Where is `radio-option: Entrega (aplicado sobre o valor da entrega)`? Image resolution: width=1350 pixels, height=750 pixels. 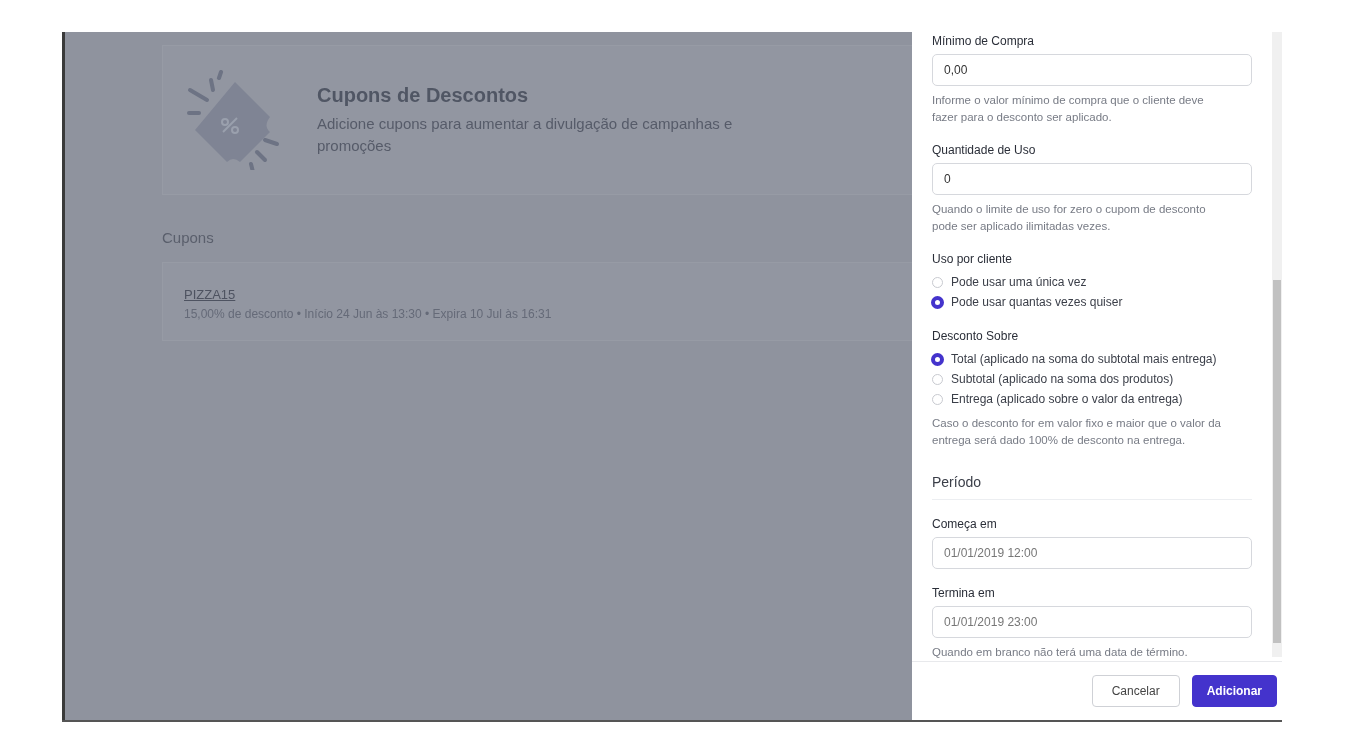
radio-option: Entrega (aplicado sobre o valor da entrega) is located at coordinates (1102, 399).